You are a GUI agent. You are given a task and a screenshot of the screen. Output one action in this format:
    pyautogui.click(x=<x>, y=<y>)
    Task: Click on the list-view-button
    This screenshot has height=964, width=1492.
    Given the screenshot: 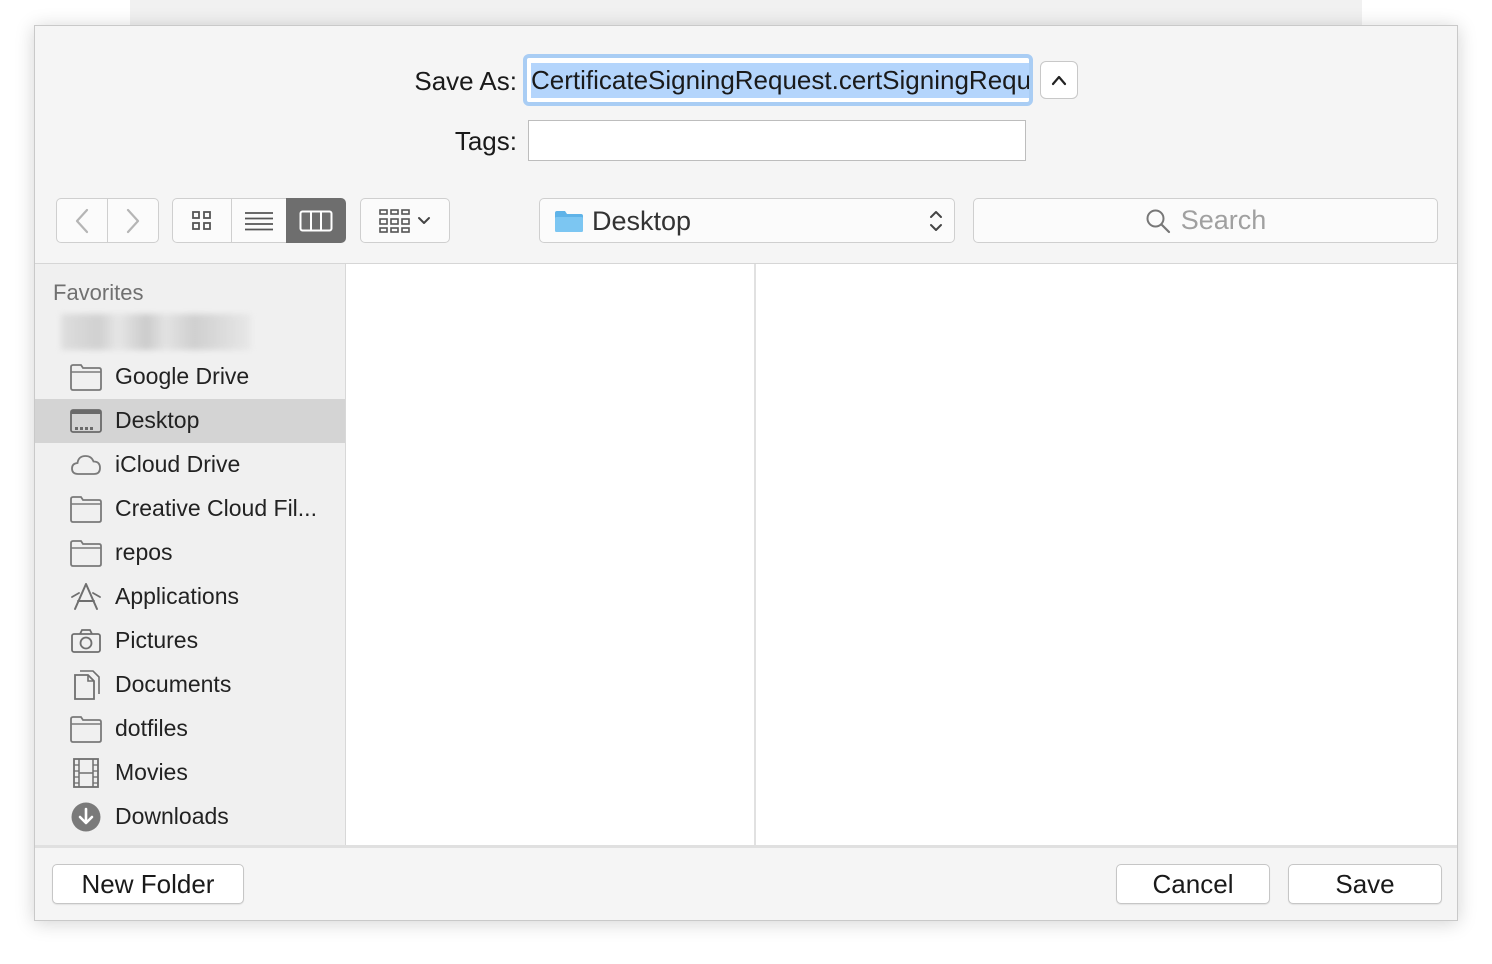 What is the action you would take?
    pyautogui.click(x=259, y=220)
    